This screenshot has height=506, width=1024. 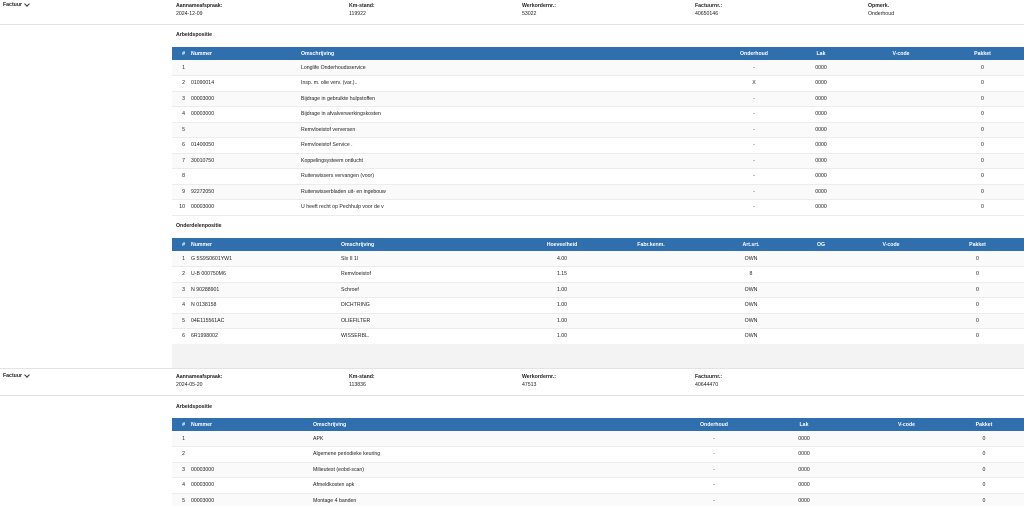 I want to click on table-cell: U-B 000750M6, so click(x=262, y=274).